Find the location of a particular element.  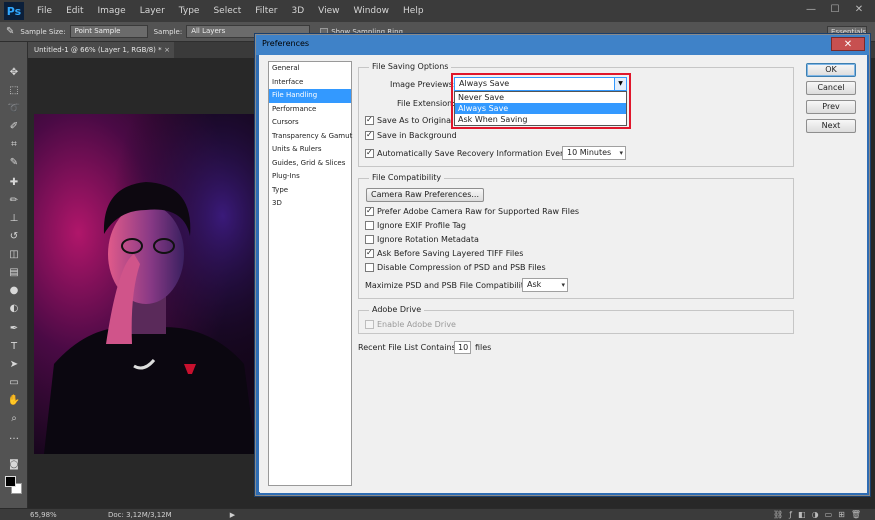

menu-select: Select is located at coordinates (227, 11).